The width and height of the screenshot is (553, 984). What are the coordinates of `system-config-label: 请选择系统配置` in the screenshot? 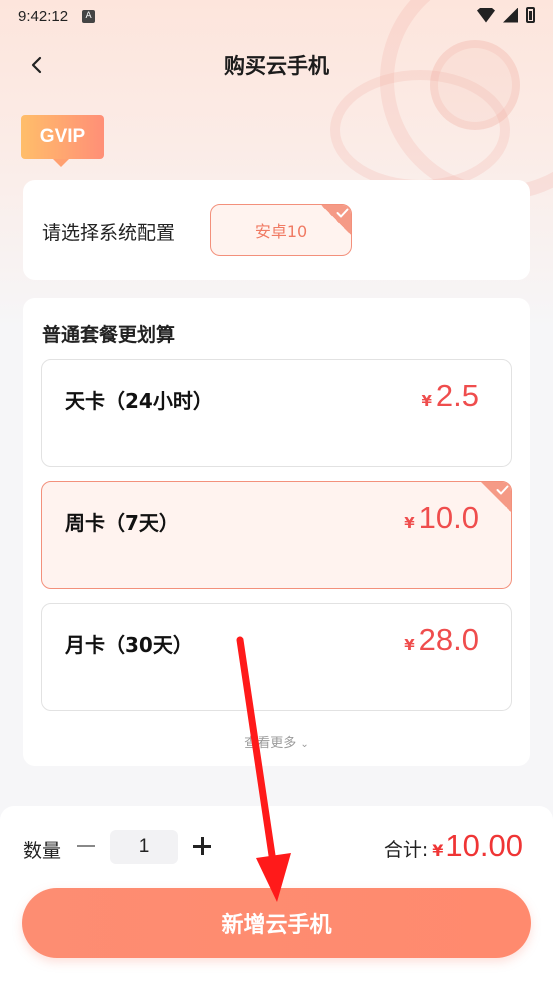 It's located at (109, 233).